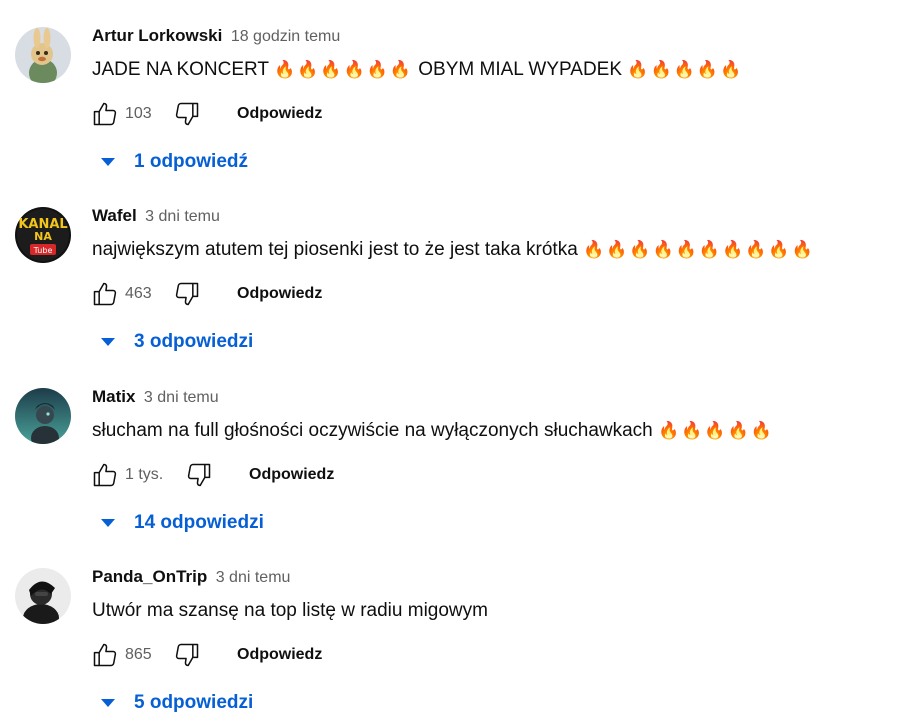 This screenshot has height=725, width=900. What do you see at coordinates (285, 36) in the screenshot?
I see `comment-time: 18 godzin temu` at bounding box center [285, 36].